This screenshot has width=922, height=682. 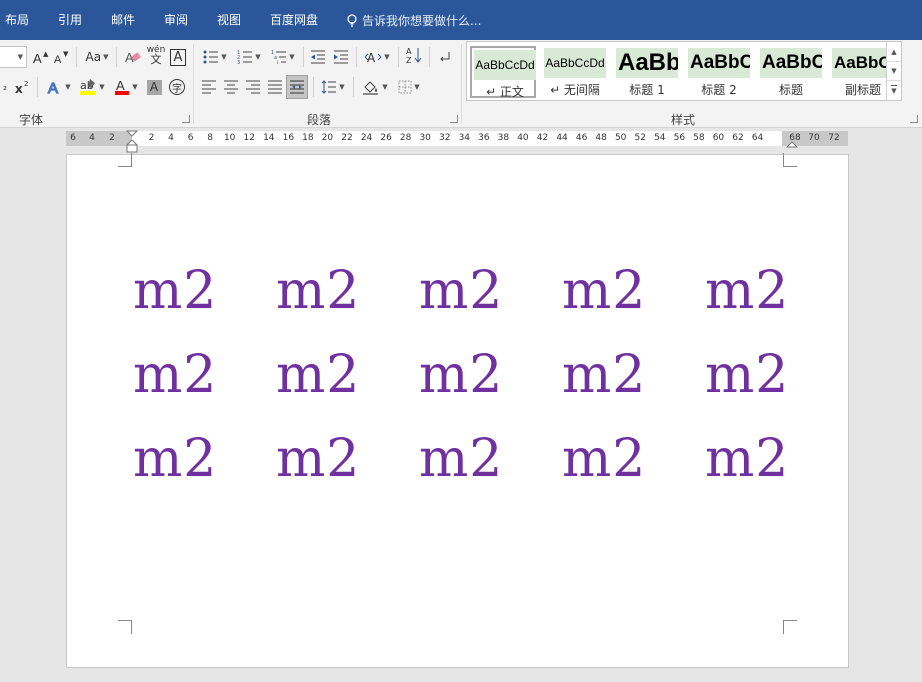 What do you see at coordinates (126, 87) in the screenshot?
I see `font-color-button: A ▼` at bounding box center [126, 87].